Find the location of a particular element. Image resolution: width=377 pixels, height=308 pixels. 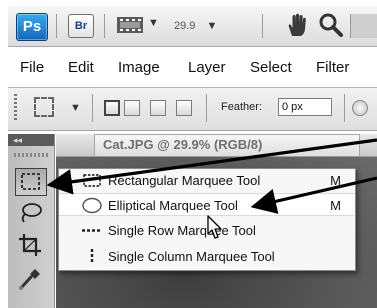

rectangular-marquee-tool-button is located at coordinates (31, 182).